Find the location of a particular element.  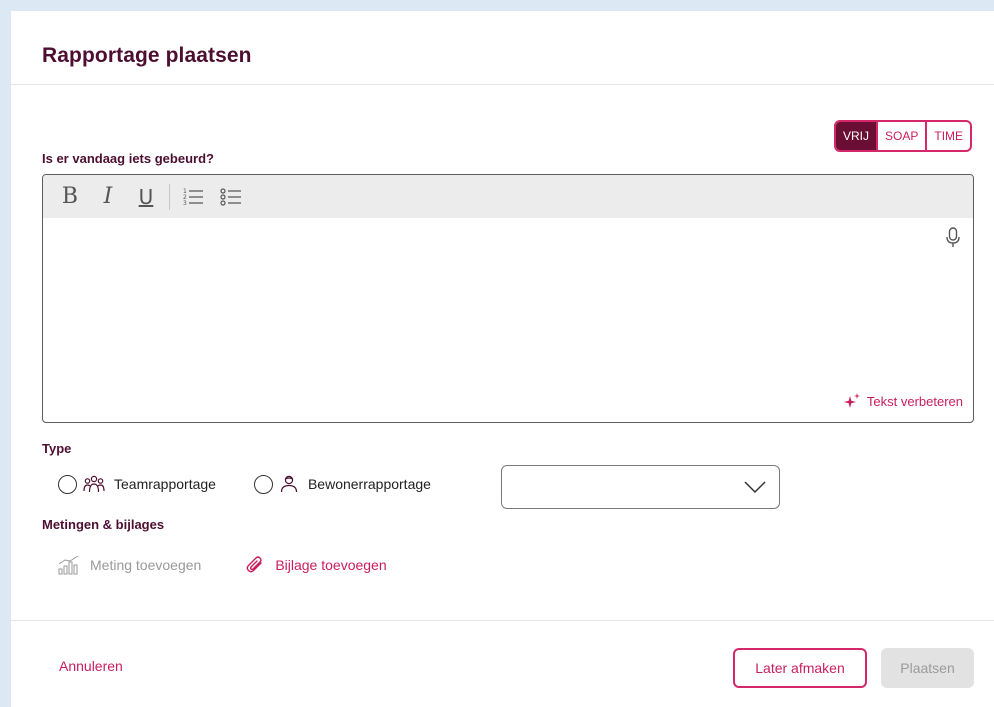

dialog-title: Rapportage plaatsen is located at coordinates (147, 55).